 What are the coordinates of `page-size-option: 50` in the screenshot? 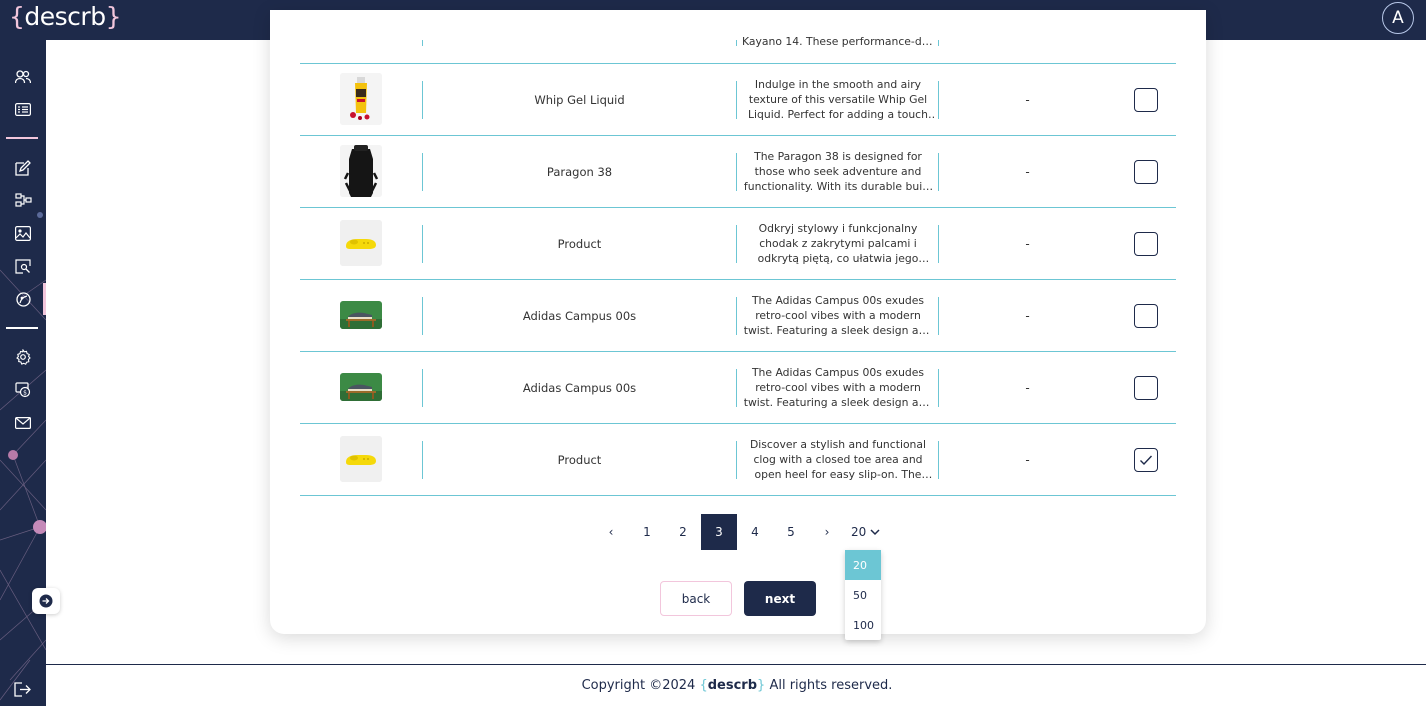 It's located at (863, 595).